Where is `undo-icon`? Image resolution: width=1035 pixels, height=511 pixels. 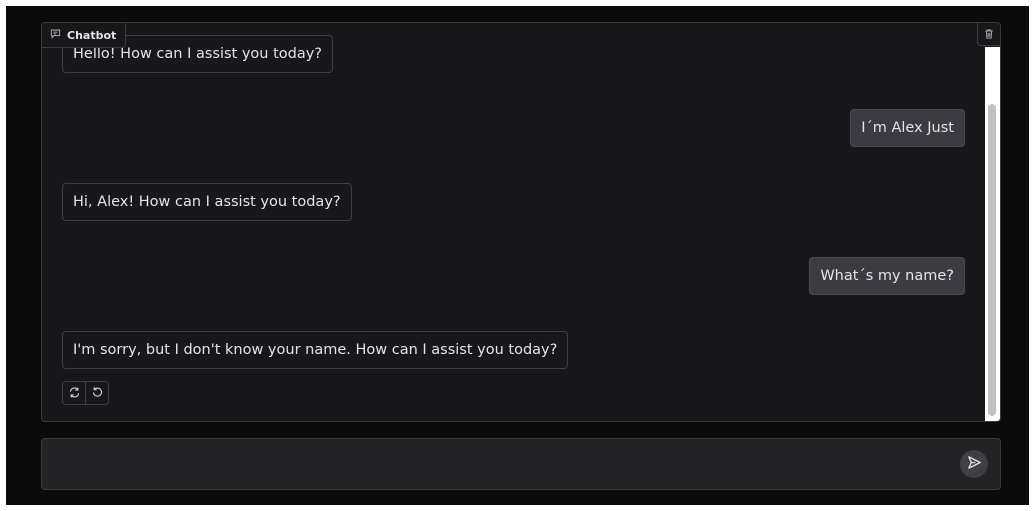 undo-icon is located at coordinates (97, 393).